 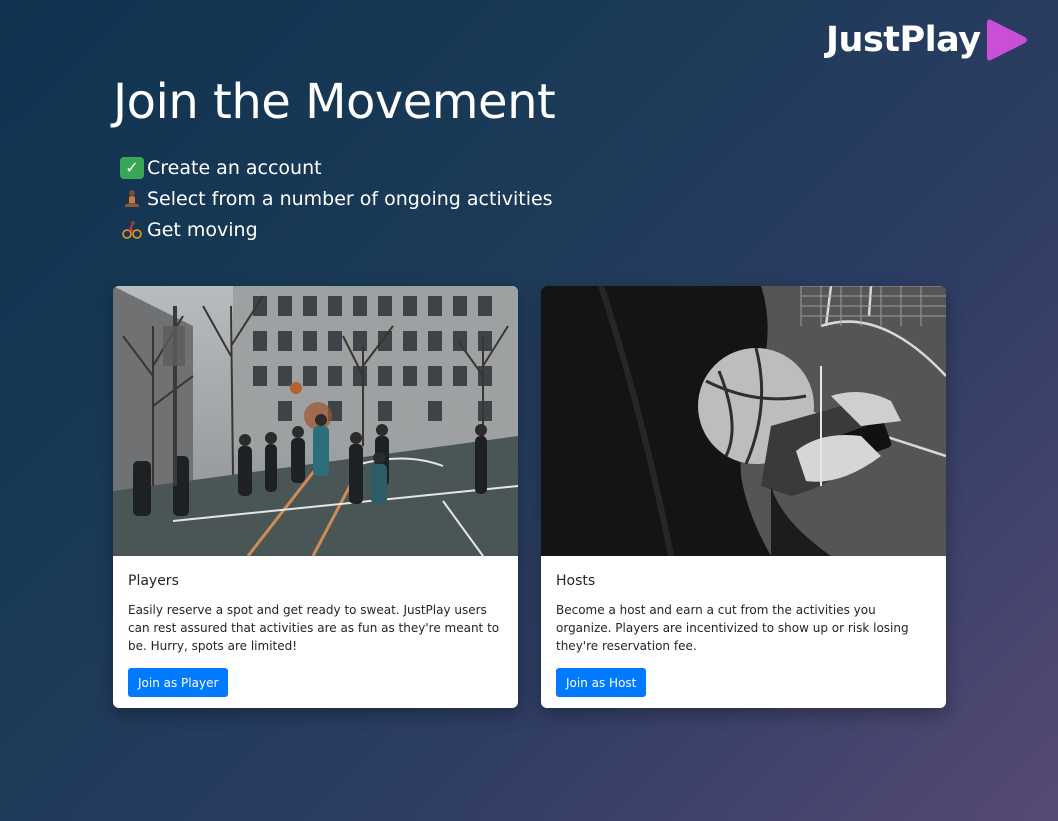 I want to click on person-holding-basketball-and-phone-photo, so click(x=743, y=421).